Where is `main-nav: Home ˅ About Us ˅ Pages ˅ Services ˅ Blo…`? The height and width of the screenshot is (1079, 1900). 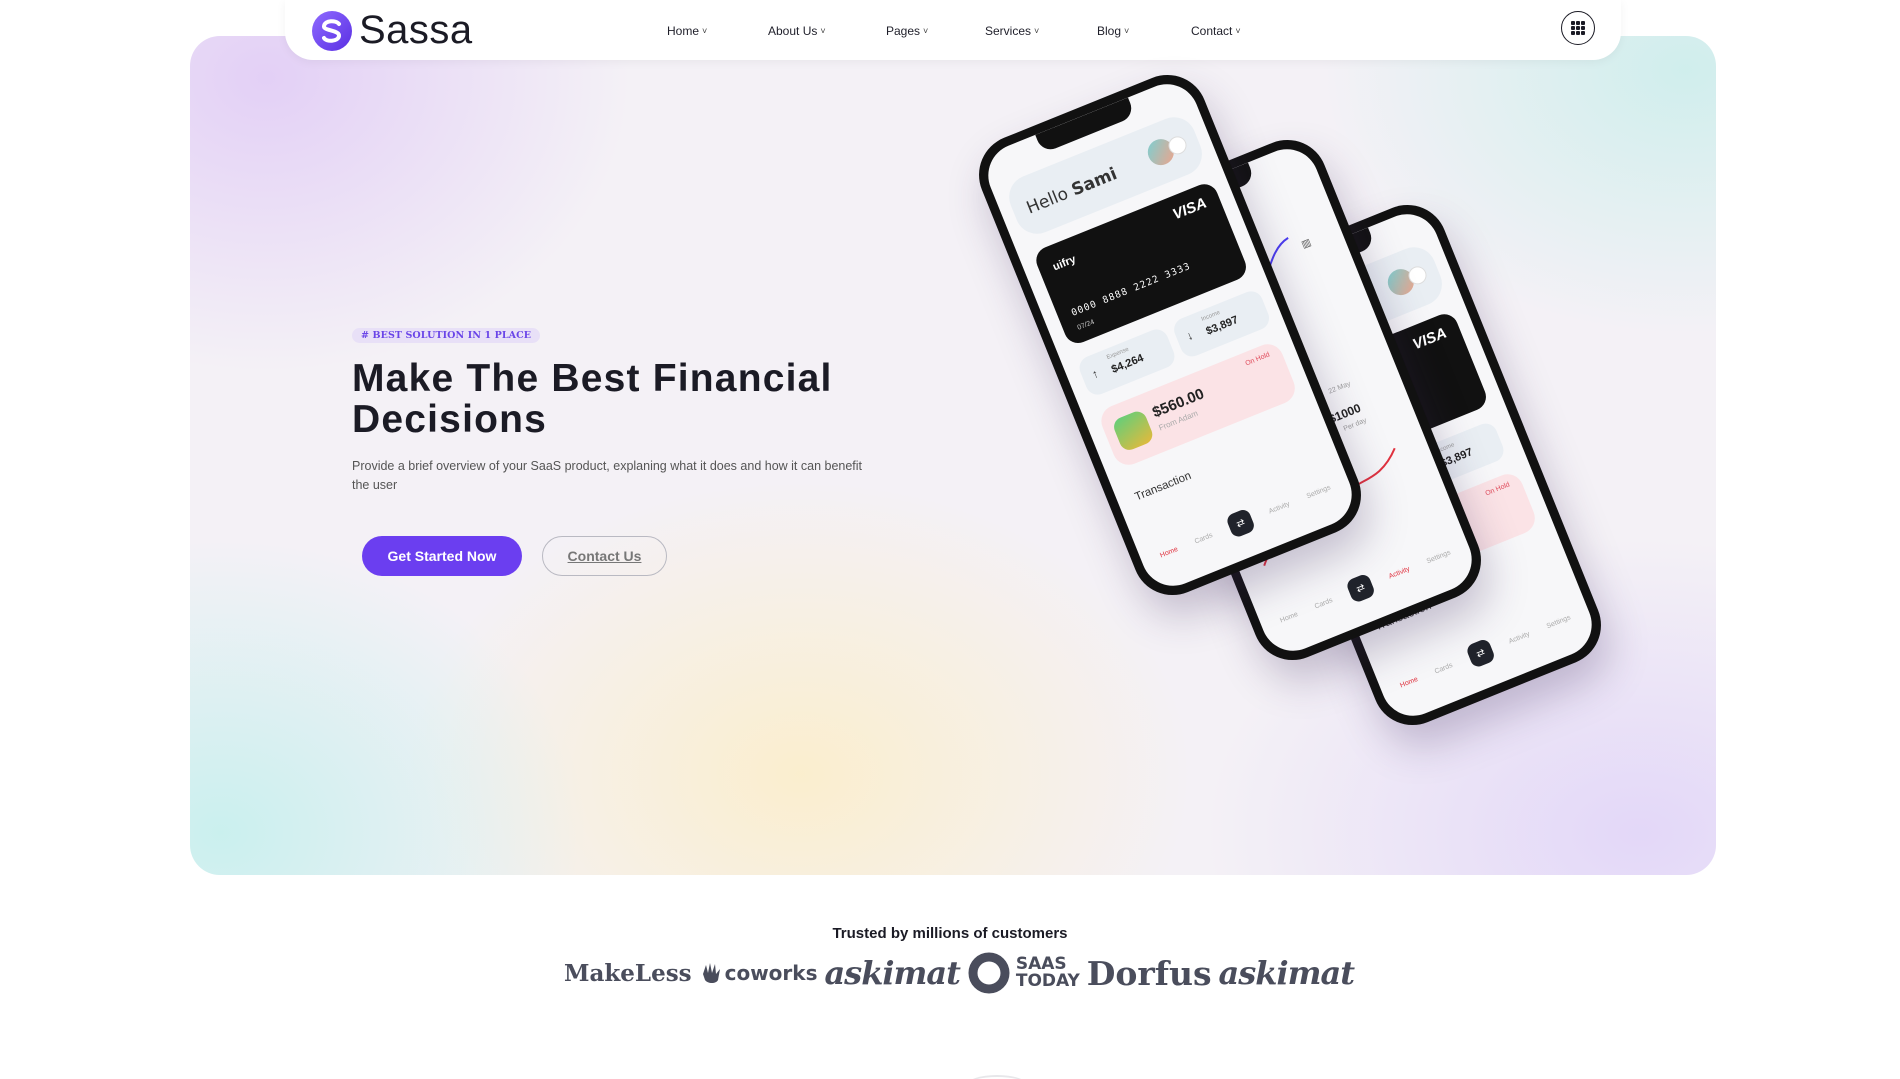 main-nav: Home ˅ About Us ˅ Pages ˅ Services ˅ Blo… is located at coordinates (954, 31).